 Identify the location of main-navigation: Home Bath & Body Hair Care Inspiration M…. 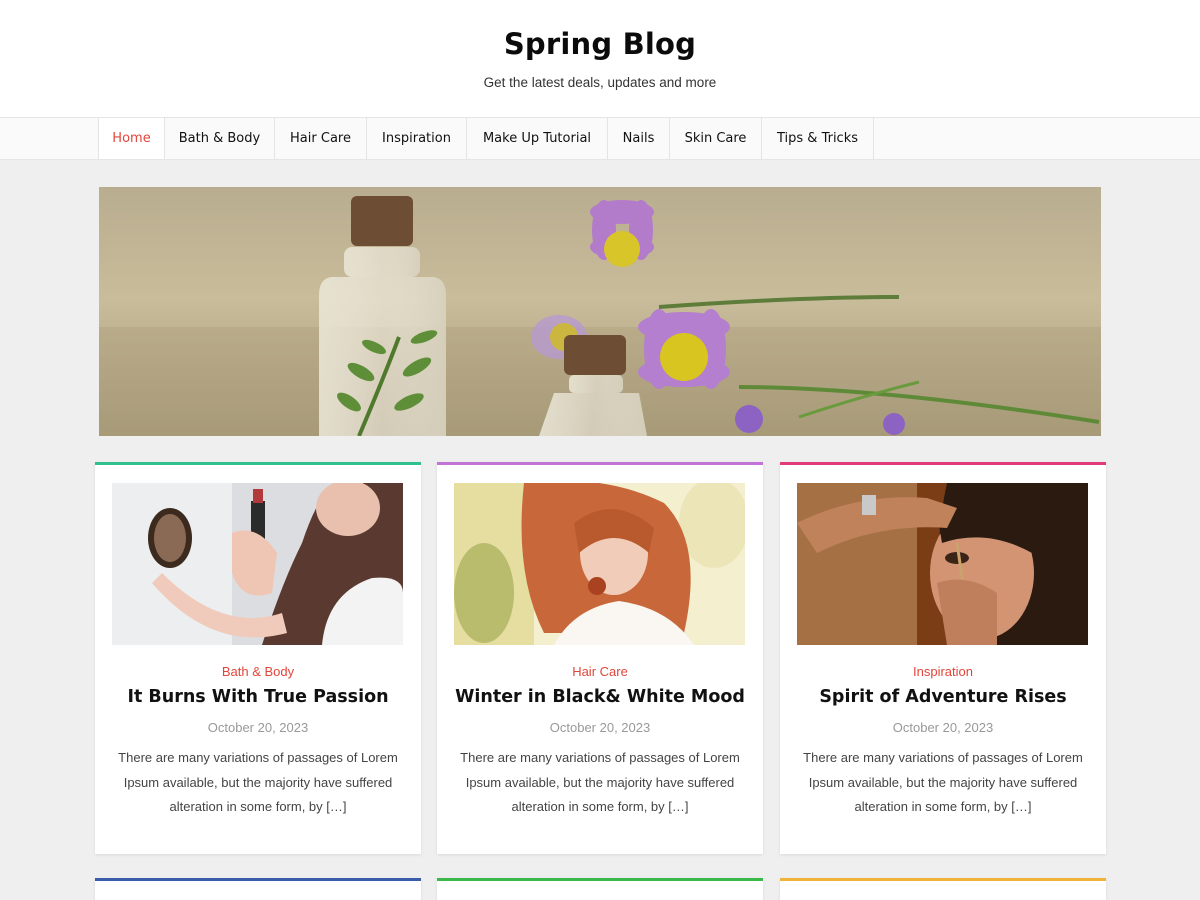
(600, 138).